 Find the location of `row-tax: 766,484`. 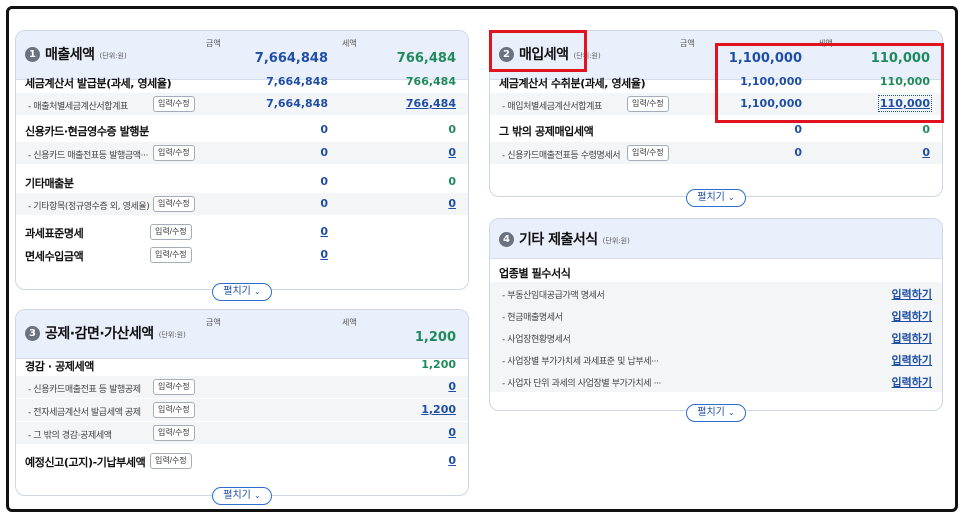

row-tax: 766,484 is located at coordinates (430, 81).